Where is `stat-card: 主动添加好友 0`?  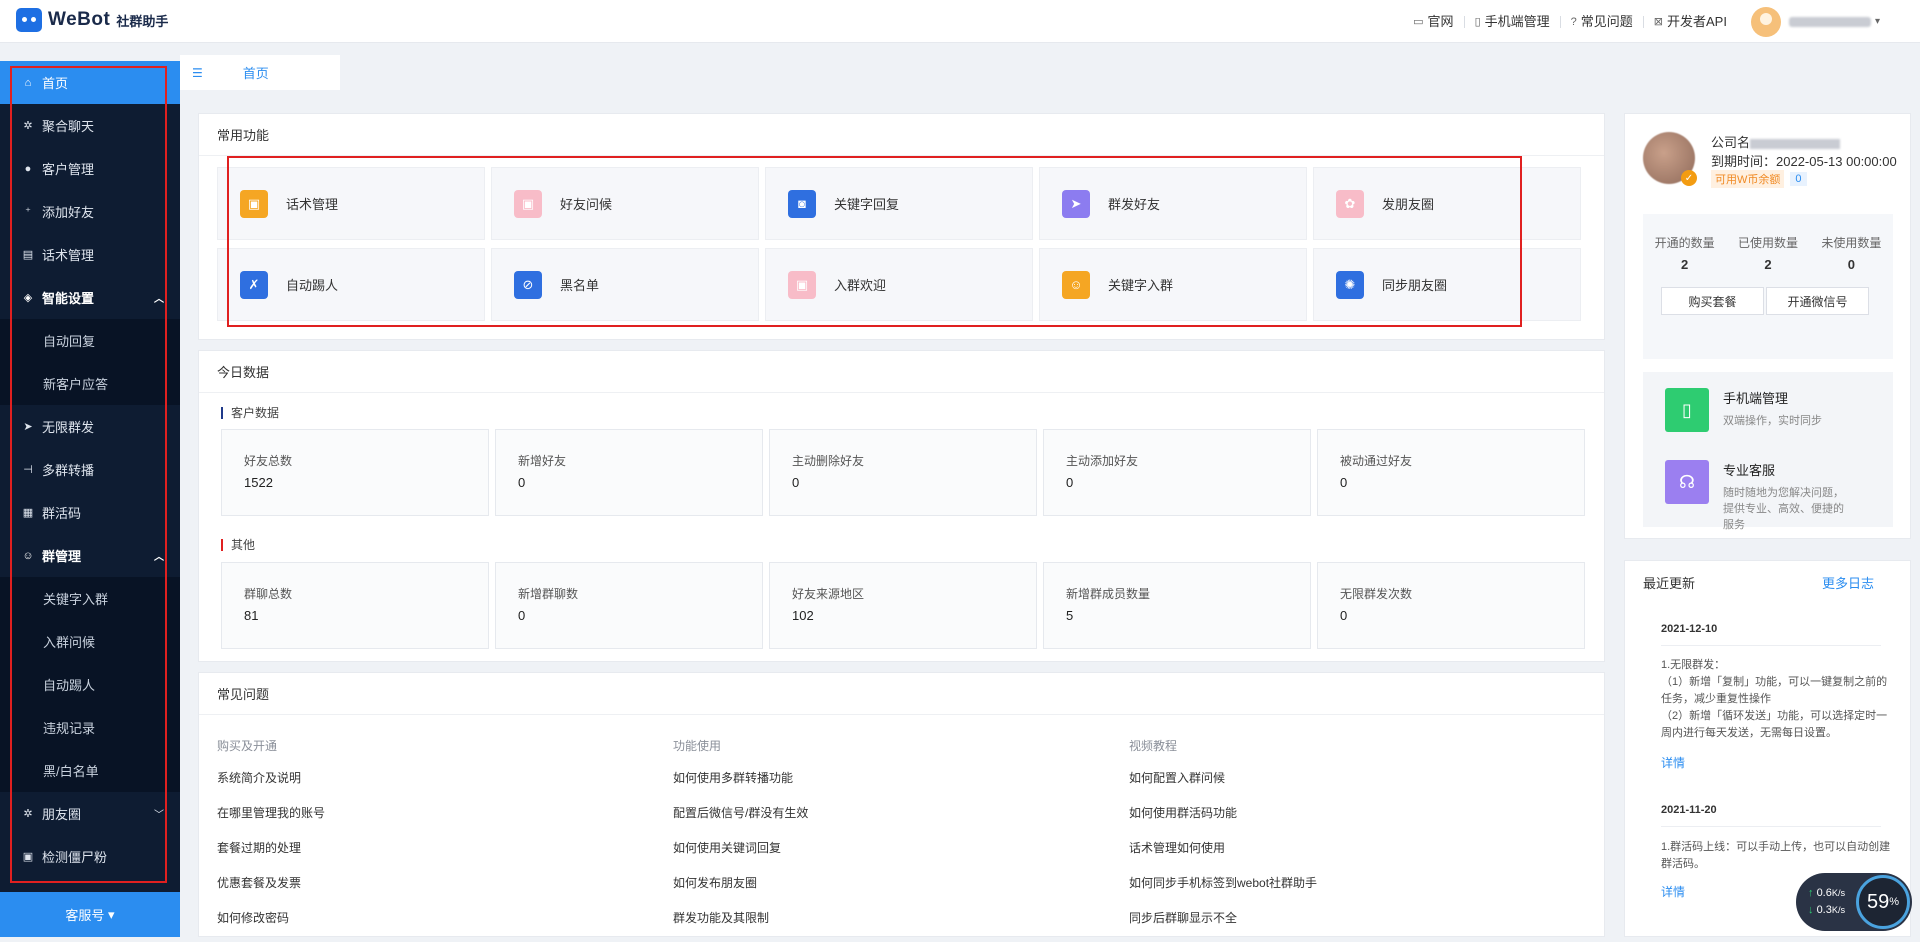
stat-card: 主动添加好友 0 is located at coordinates (1177, 472).